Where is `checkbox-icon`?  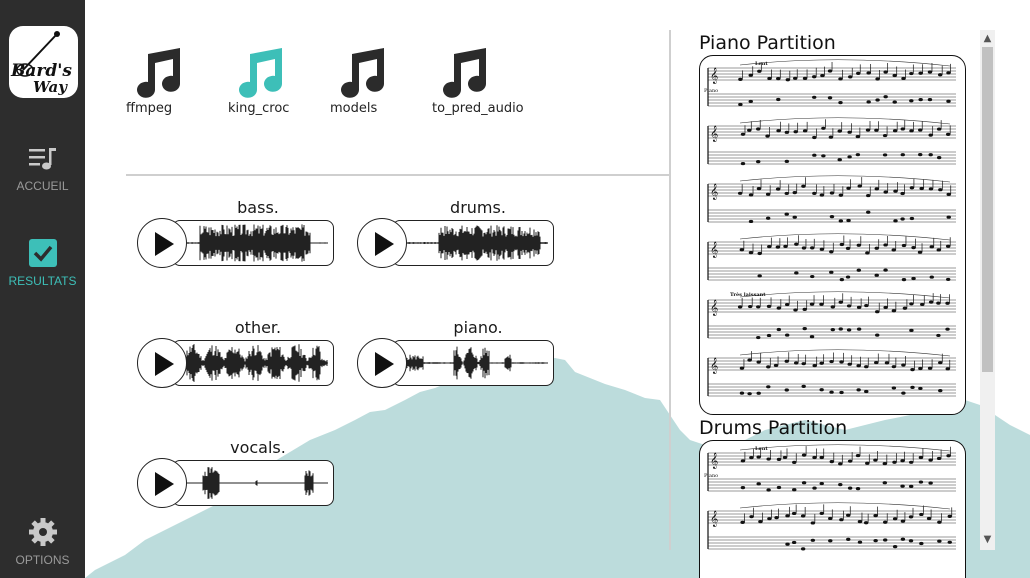 checkbox-icon is located at coordinates (42, 253).